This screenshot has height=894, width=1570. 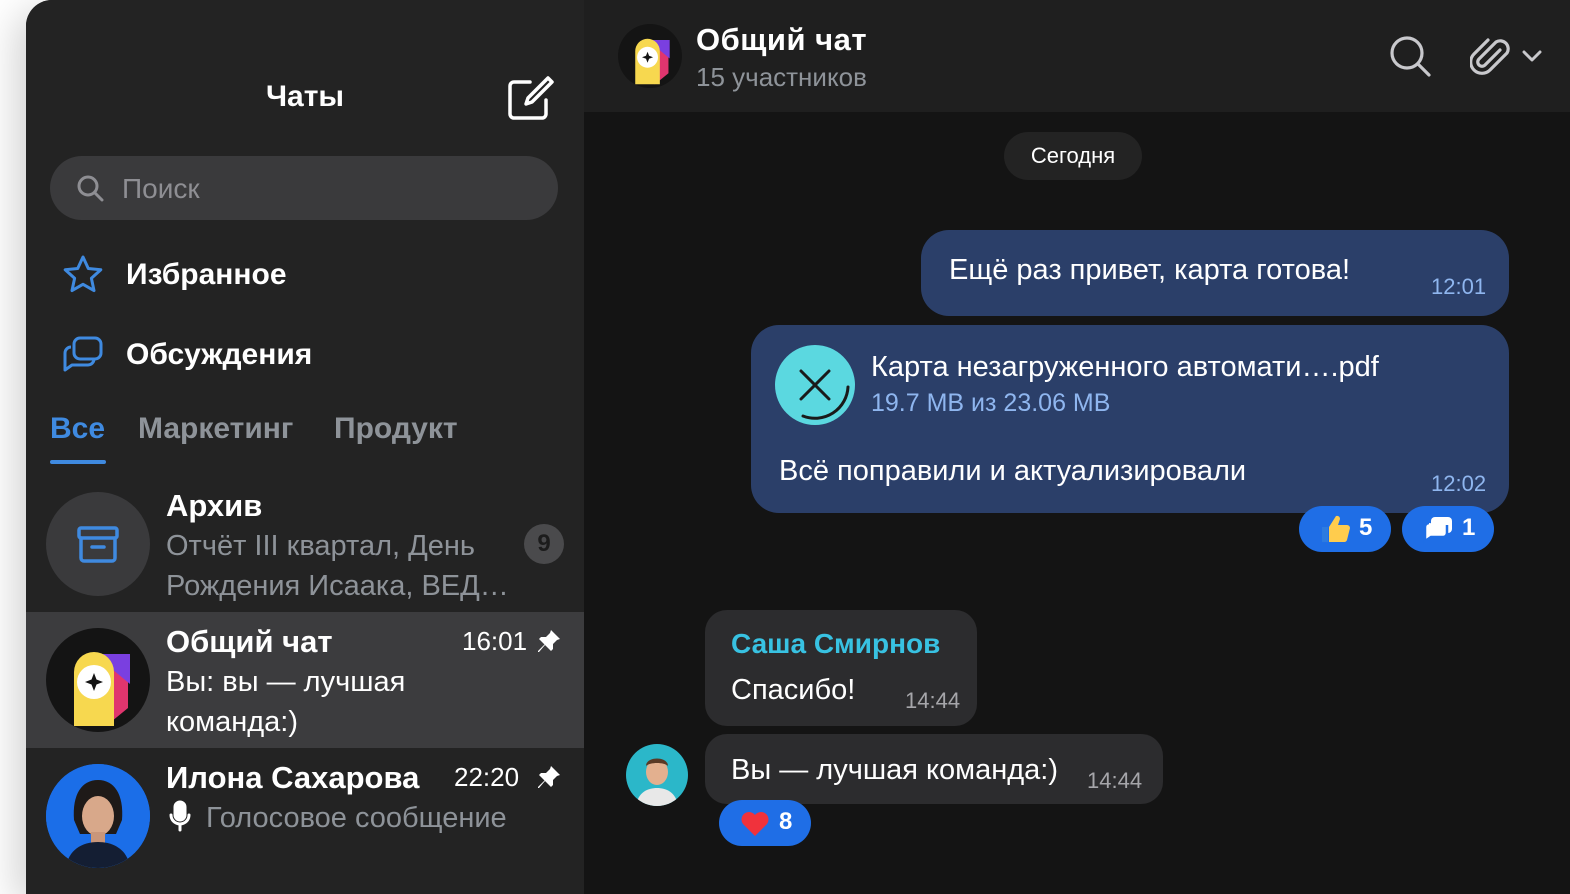 What do you see at coordinates (356, 818) in the screenshot?
I see `chat-preview: Голосовое сообщение` at bounding box center [356, 818].